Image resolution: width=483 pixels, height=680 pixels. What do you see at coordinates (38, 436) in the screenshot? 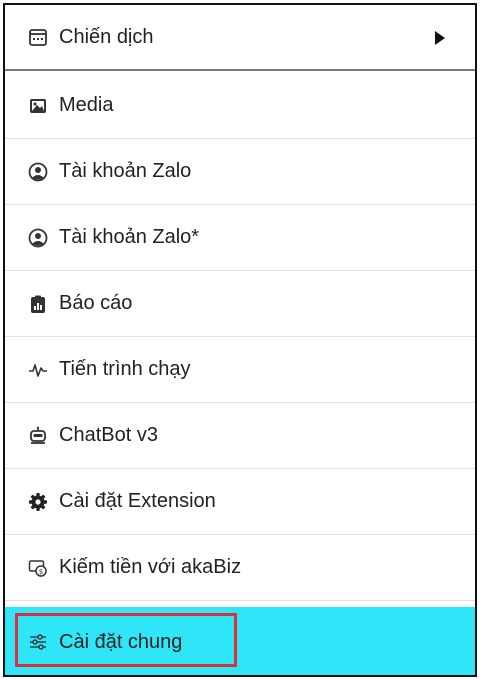
I see `robot-icon` at bounding box center [38, 436].